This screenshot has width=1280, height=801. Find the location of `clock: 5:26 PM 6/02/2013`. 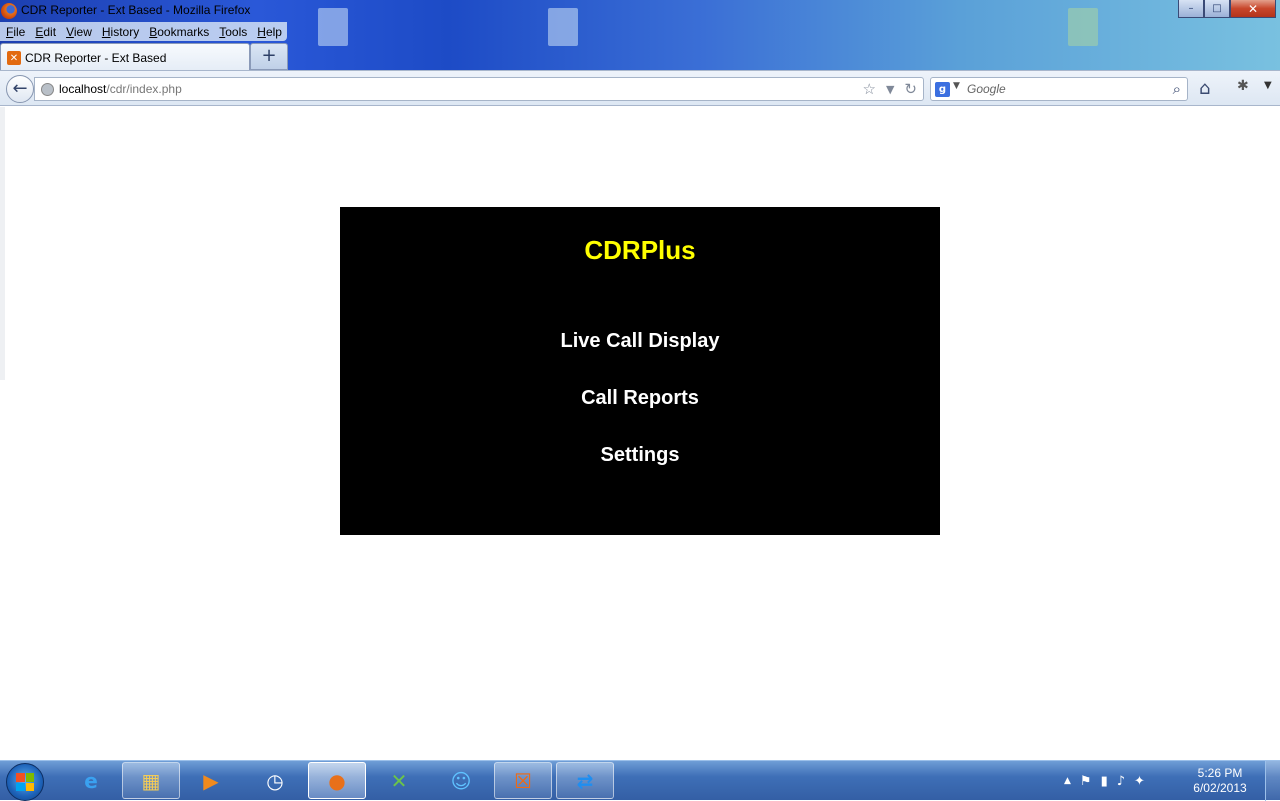

clock: 5:26 PM 6/02/2013 is located at coordinates (1220, 781).